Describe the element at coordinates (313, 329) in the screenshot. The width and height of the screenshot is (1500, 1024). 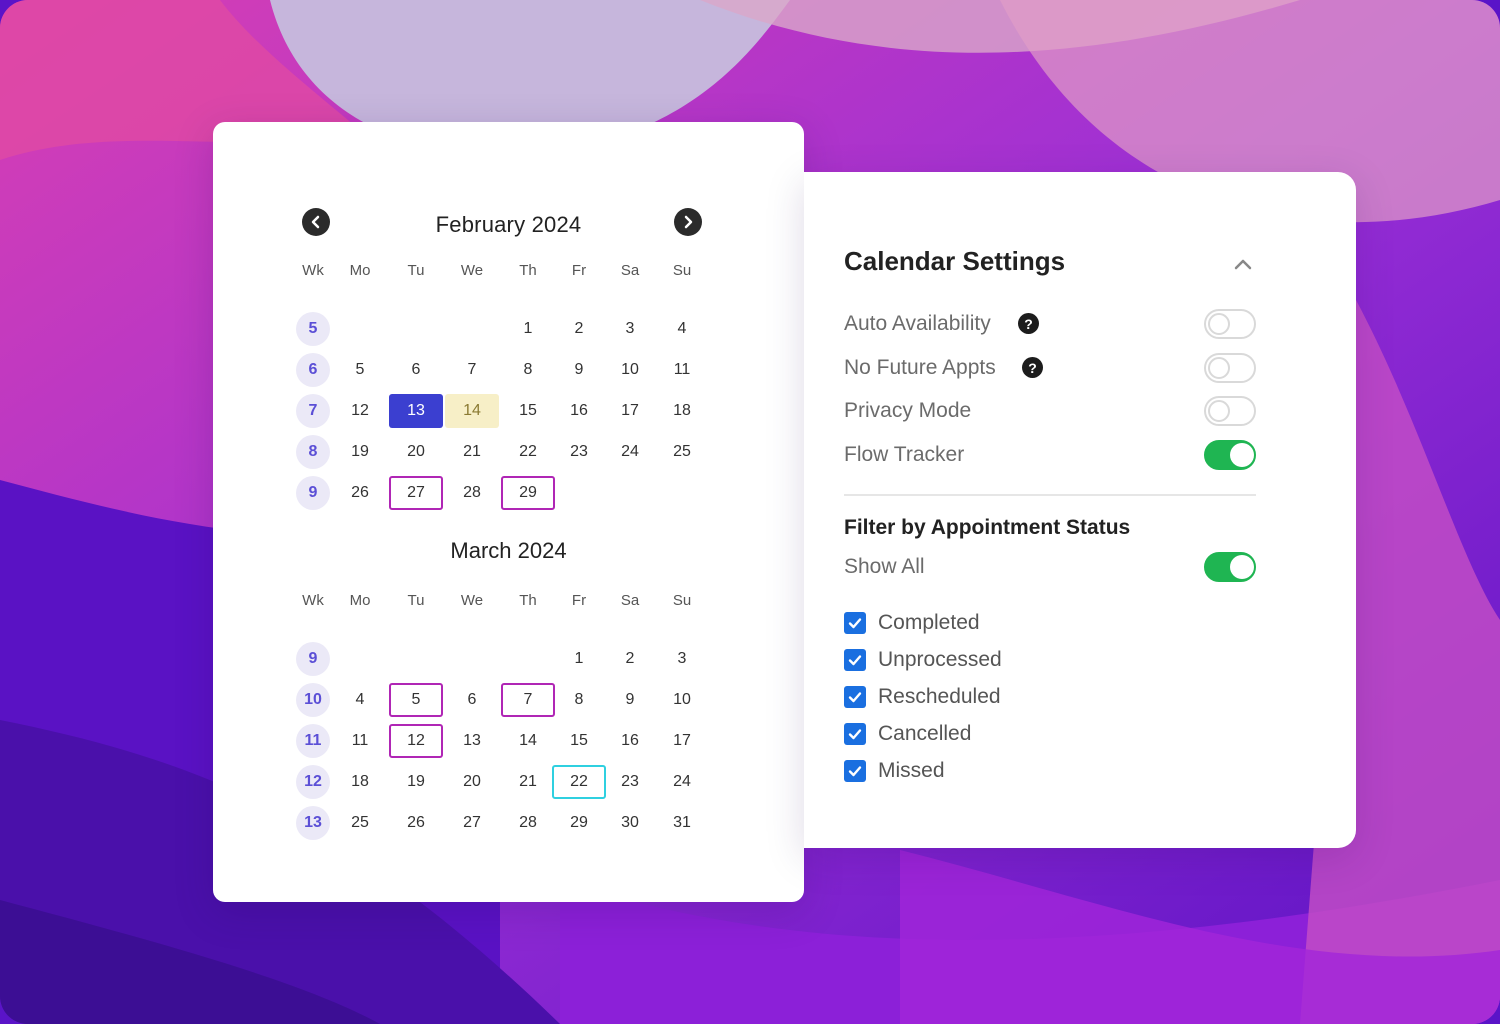
I see `week-number: 5` at that location.